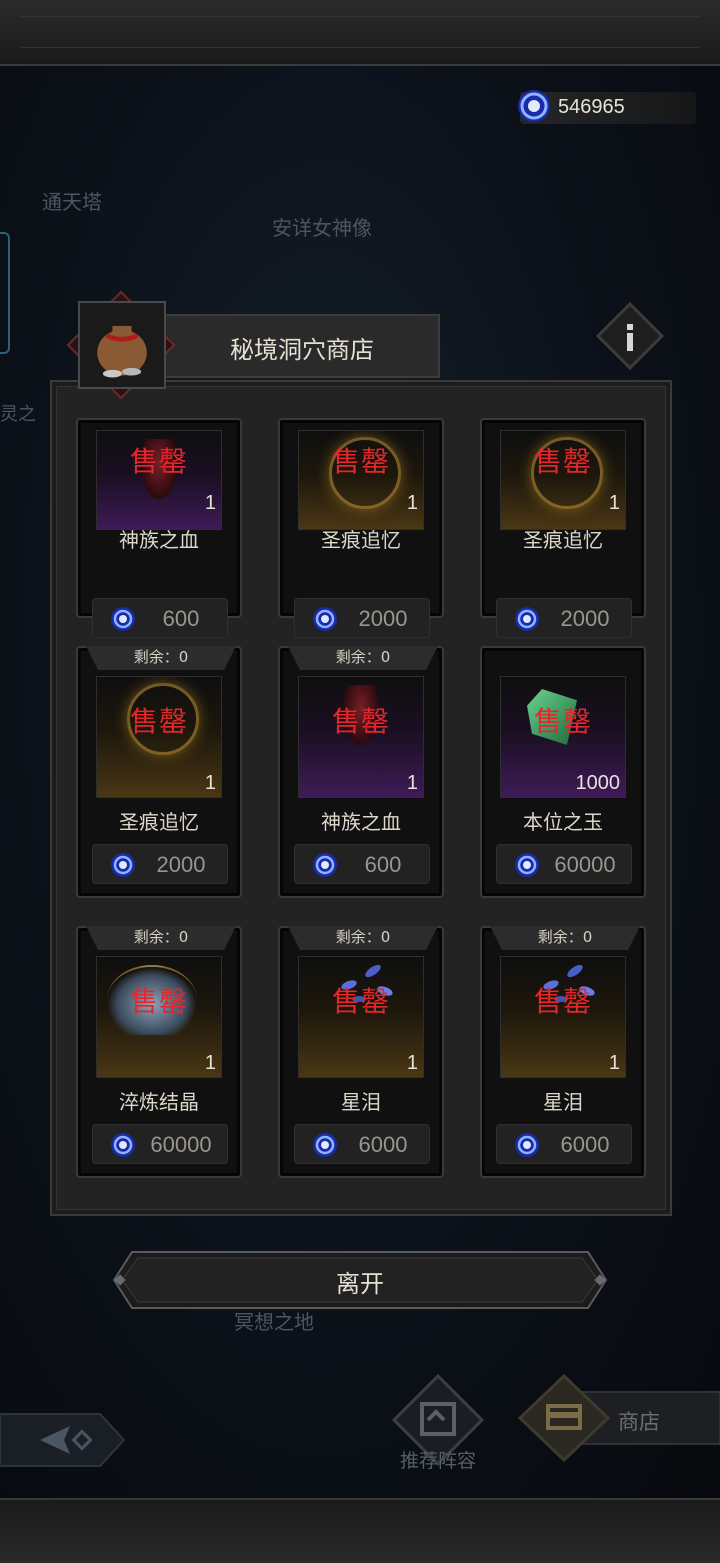 This screenshot has width=720, height=1563. I want to click on currency-amount: 546965, so click(591, 107).